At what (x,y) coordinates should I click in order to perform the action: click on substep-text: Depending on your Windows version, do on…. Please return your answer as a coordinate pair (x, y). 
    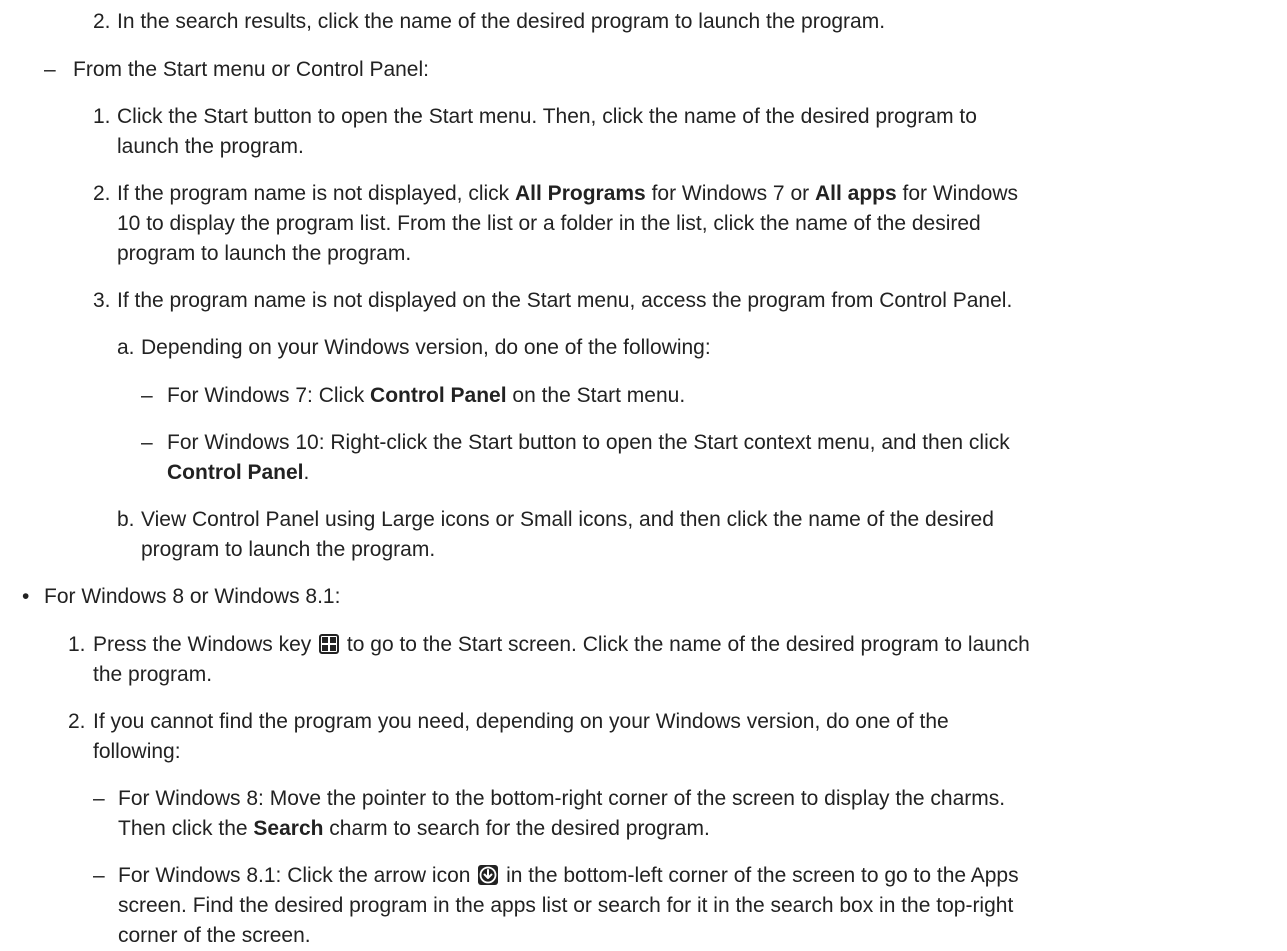
    Looking at the image, I should click on (426, 347).